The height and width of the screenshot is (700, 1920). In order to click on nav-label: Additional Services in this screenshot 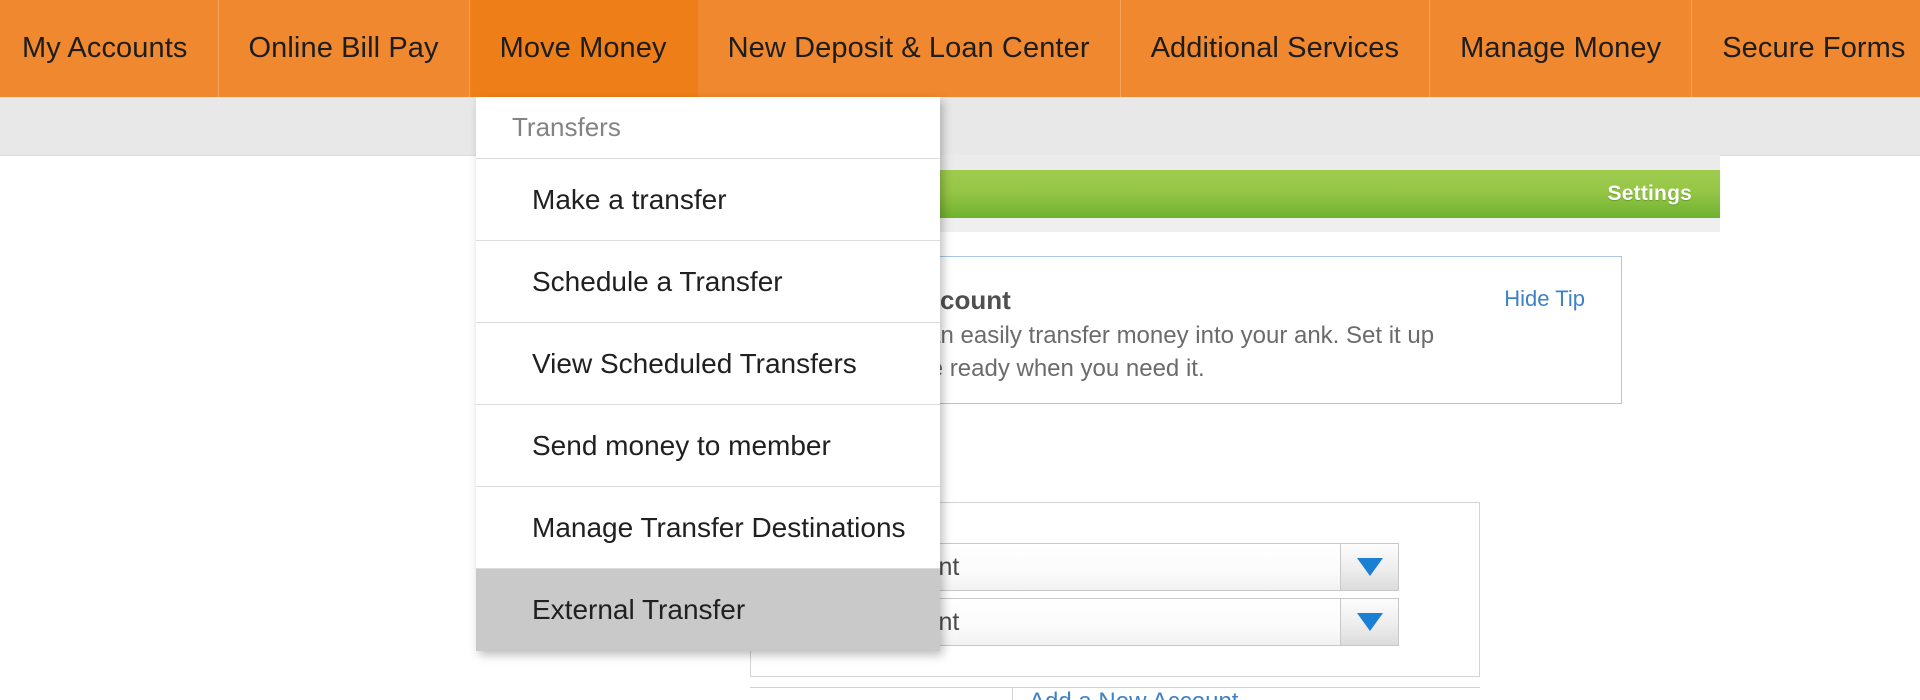, I will do `click(1275, 48)`.